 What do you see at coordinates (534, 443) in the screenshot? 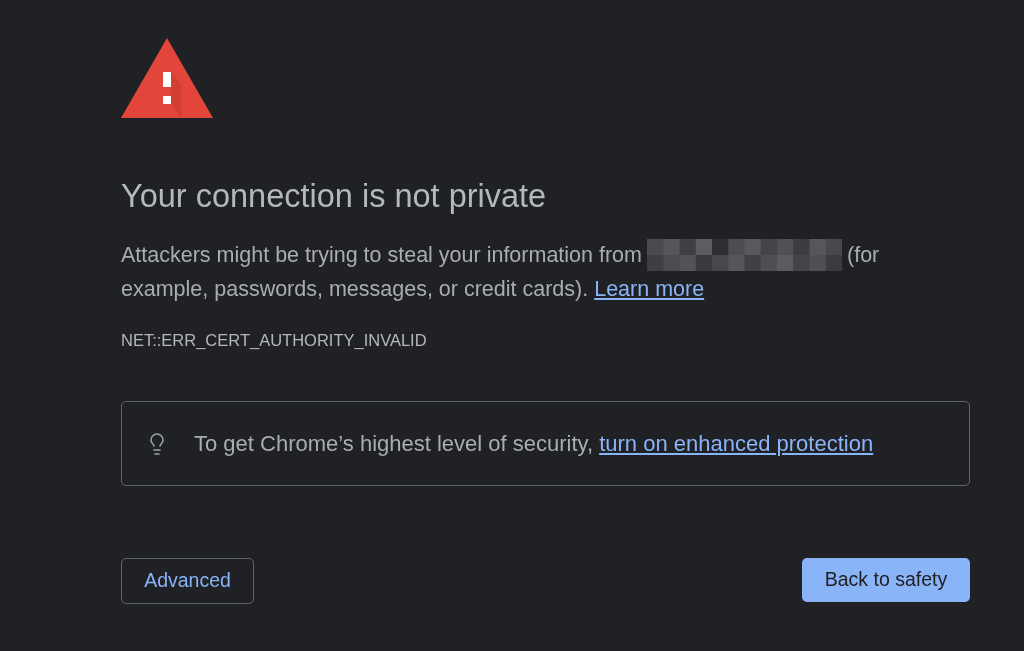
I see `enhanced-protection-text: To get Chrome’s highest level of security, turn on enhanced protection` at bounding box center [534, 443].